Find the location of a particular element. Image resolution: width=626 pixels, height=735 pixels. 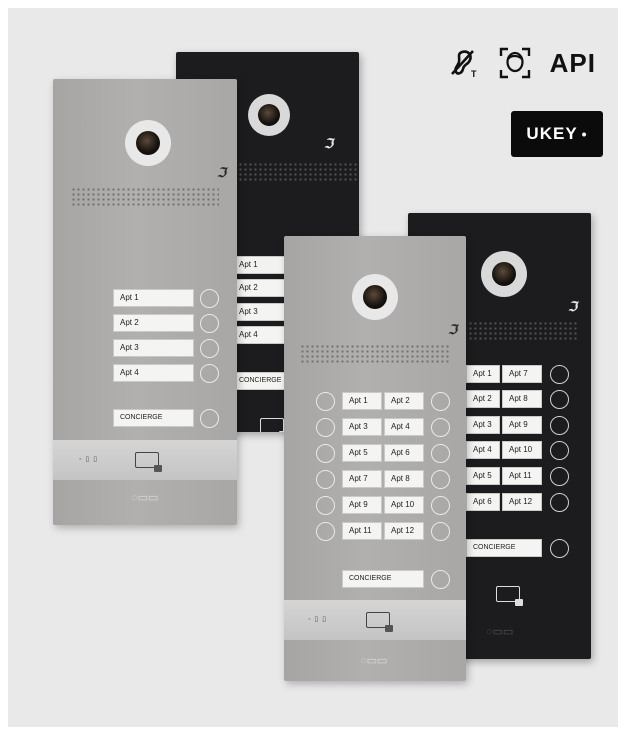

face-recognition-icon is located at coordinates (515, 63).